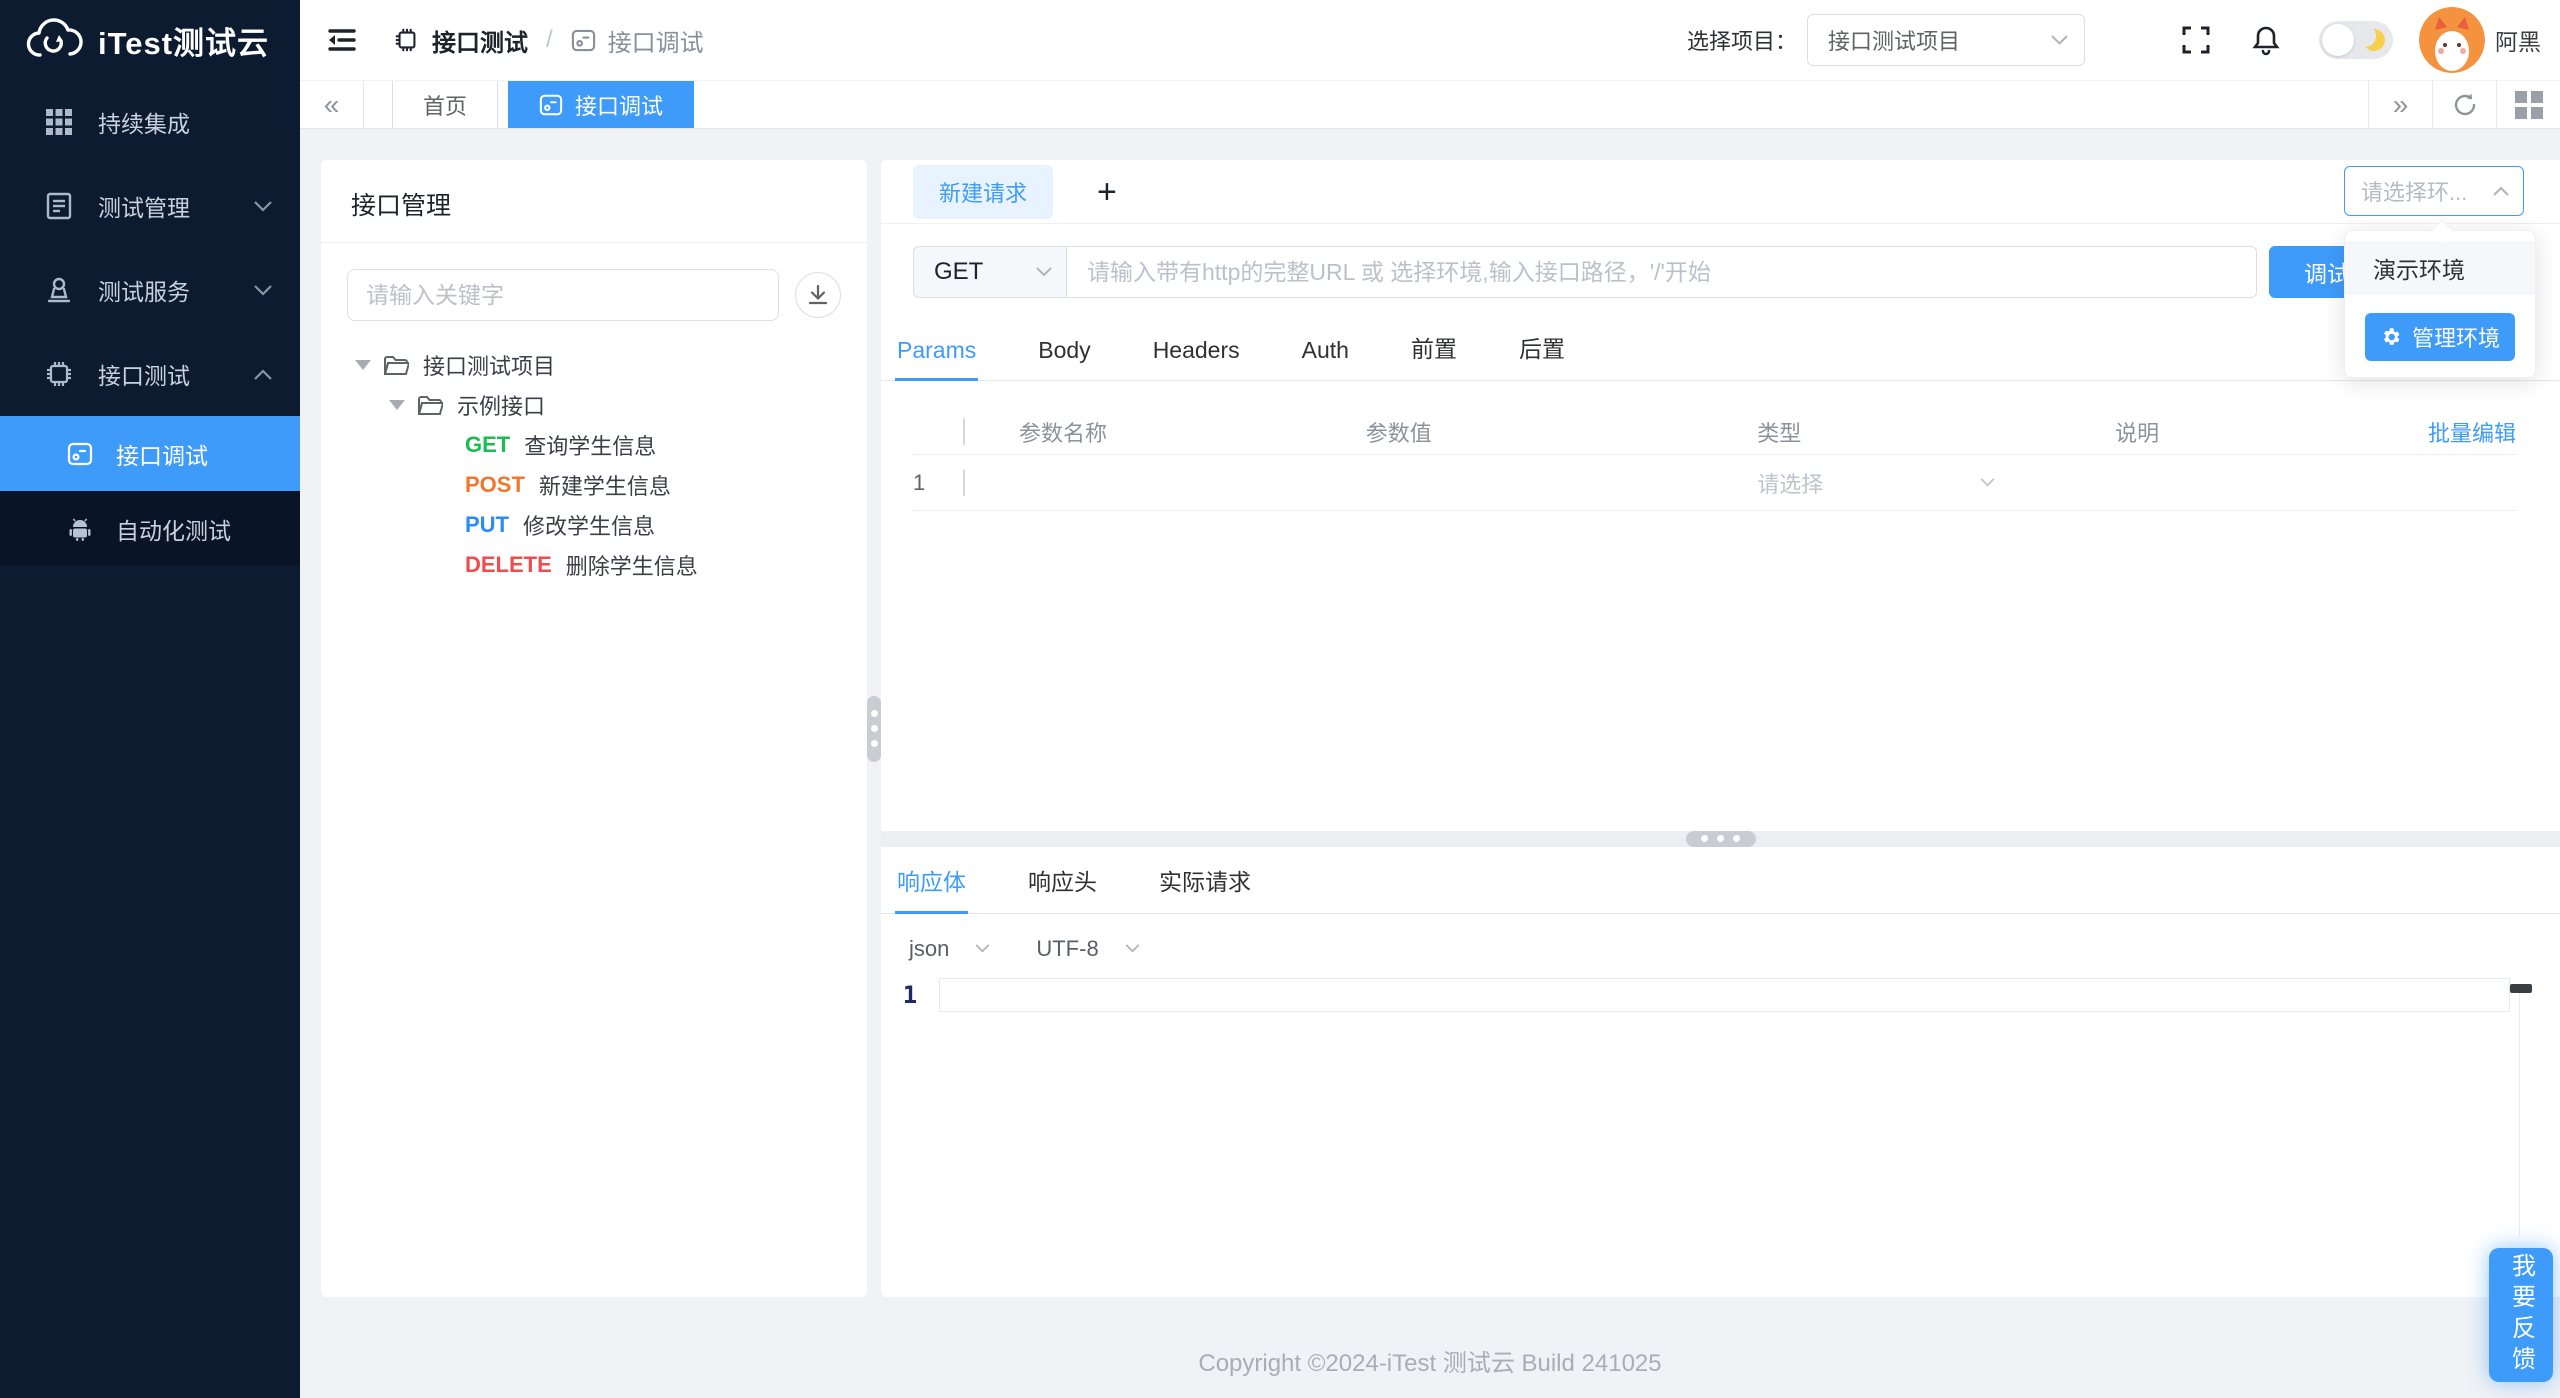  I want to click on tree-api-delete: DELETE 删除学生信息, so click(611, 565).